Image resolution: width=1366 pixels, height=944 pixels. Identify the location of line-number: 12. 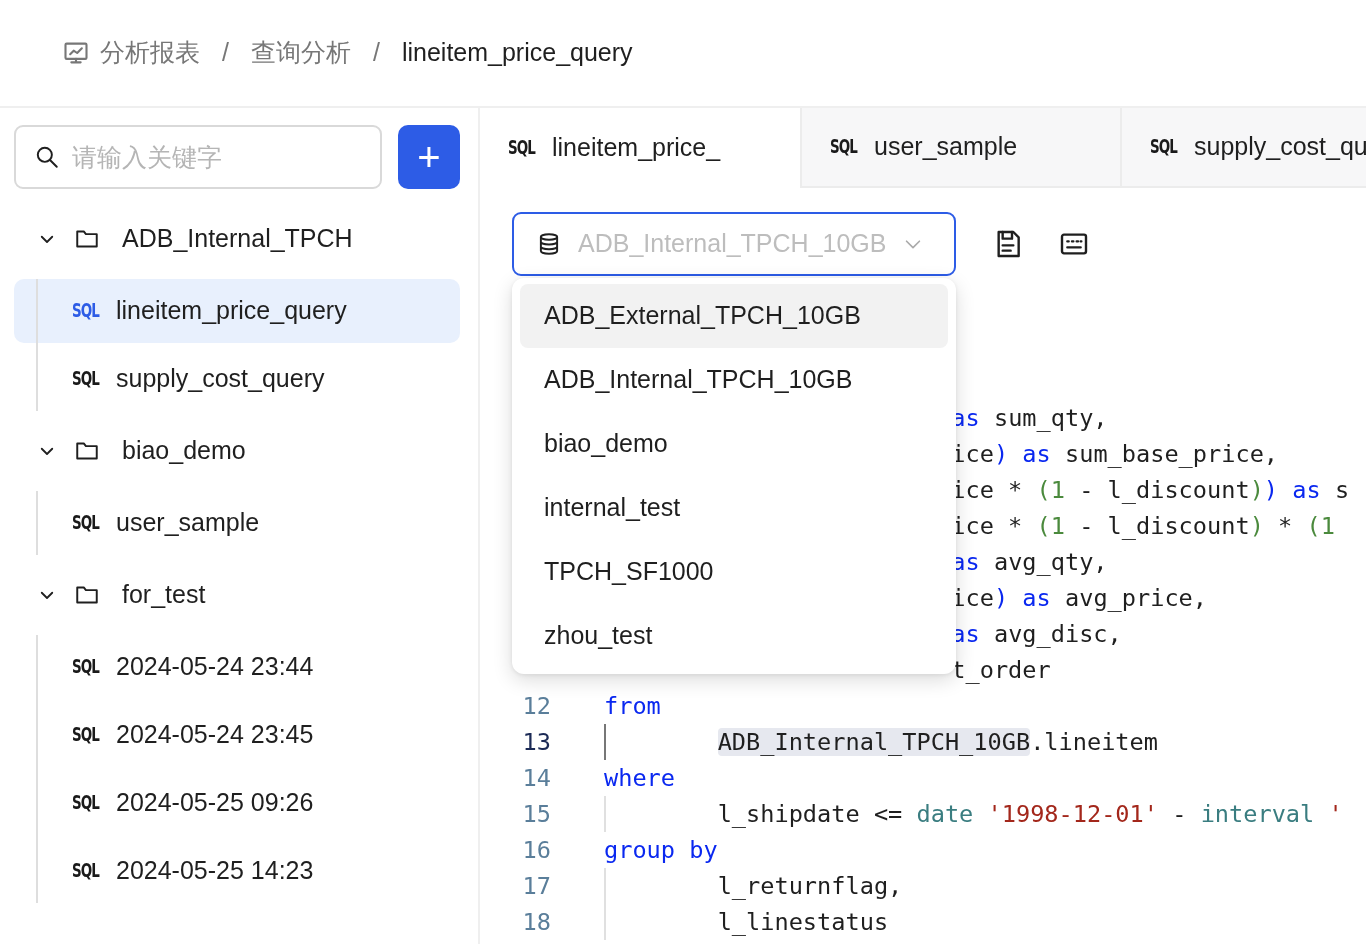
(536, 706).